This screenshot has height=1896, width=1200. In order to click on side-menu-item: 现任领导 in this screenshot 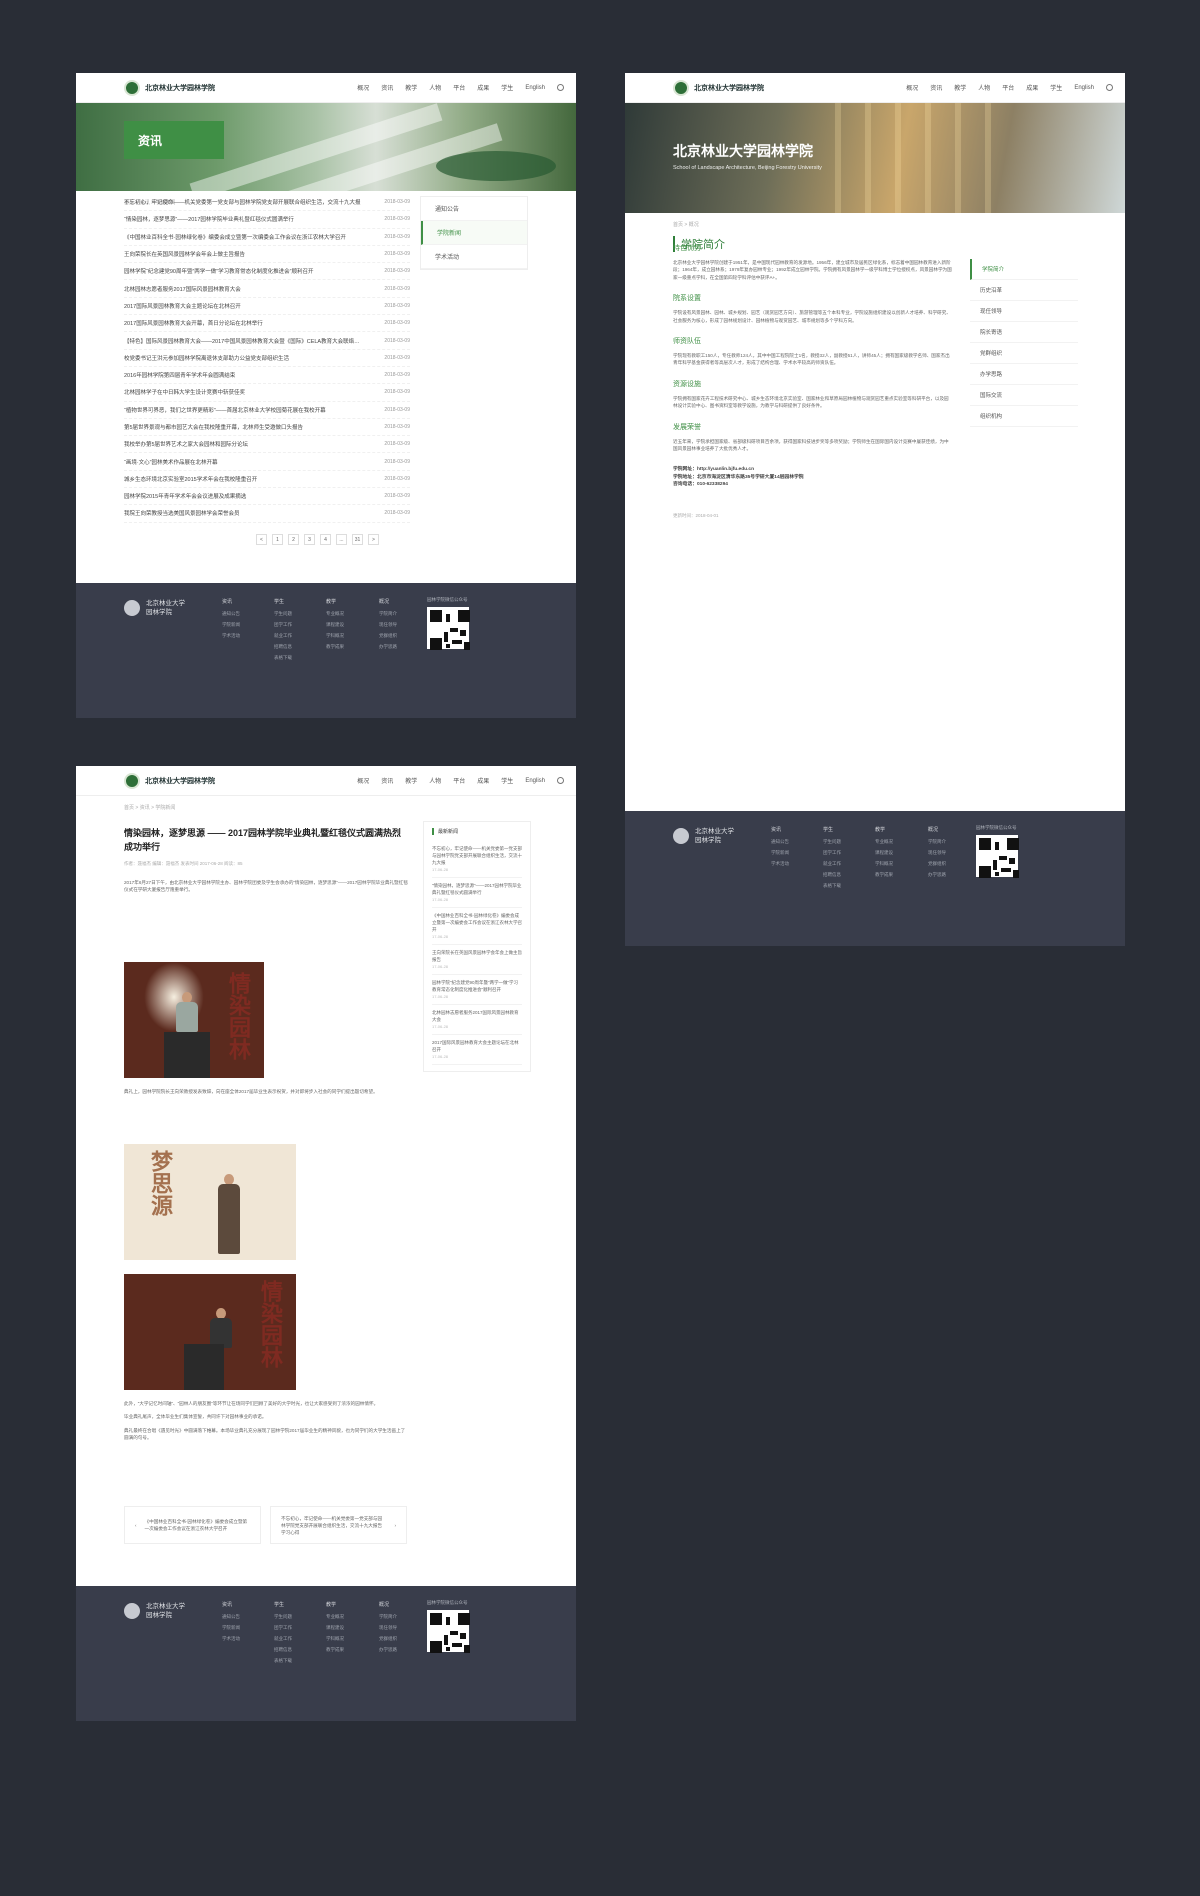, I will do `click(1024, 311)`.